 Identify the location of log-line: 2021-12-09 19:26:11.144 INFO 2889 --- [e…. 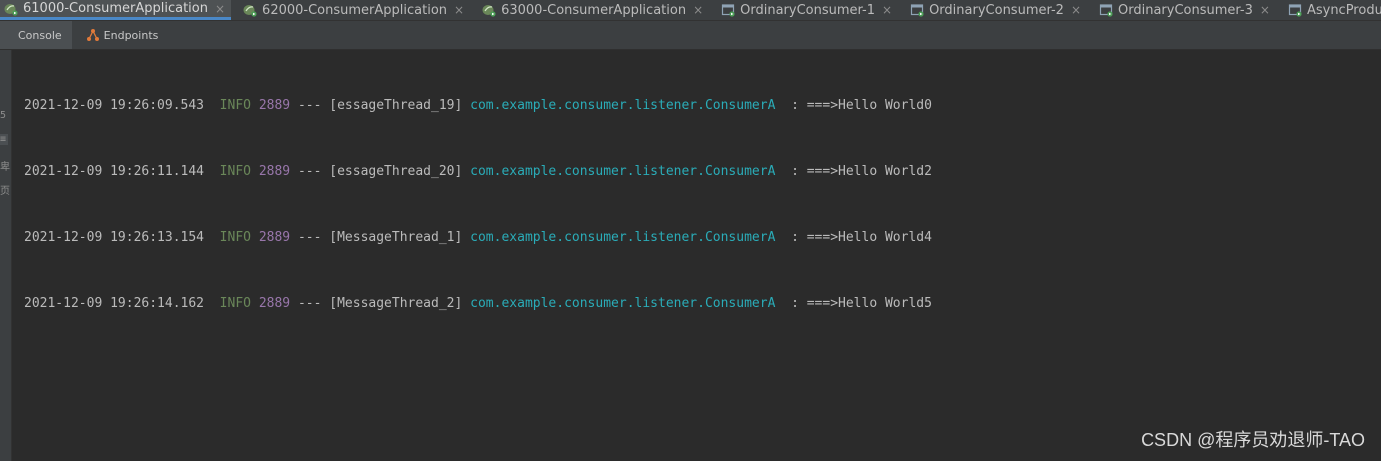
(702, 172).